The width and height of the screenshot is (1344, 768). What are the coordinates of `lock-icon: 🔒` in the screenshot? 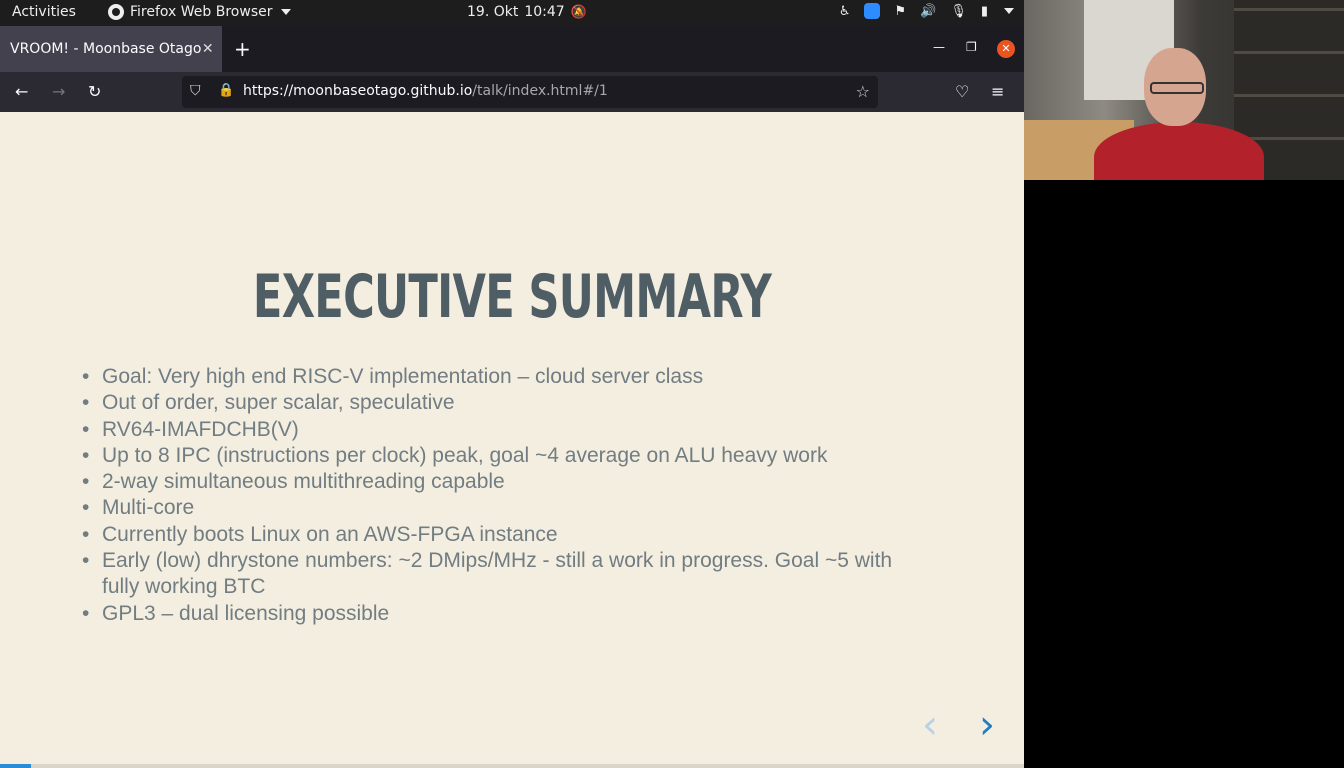 It's located at (226, 90).